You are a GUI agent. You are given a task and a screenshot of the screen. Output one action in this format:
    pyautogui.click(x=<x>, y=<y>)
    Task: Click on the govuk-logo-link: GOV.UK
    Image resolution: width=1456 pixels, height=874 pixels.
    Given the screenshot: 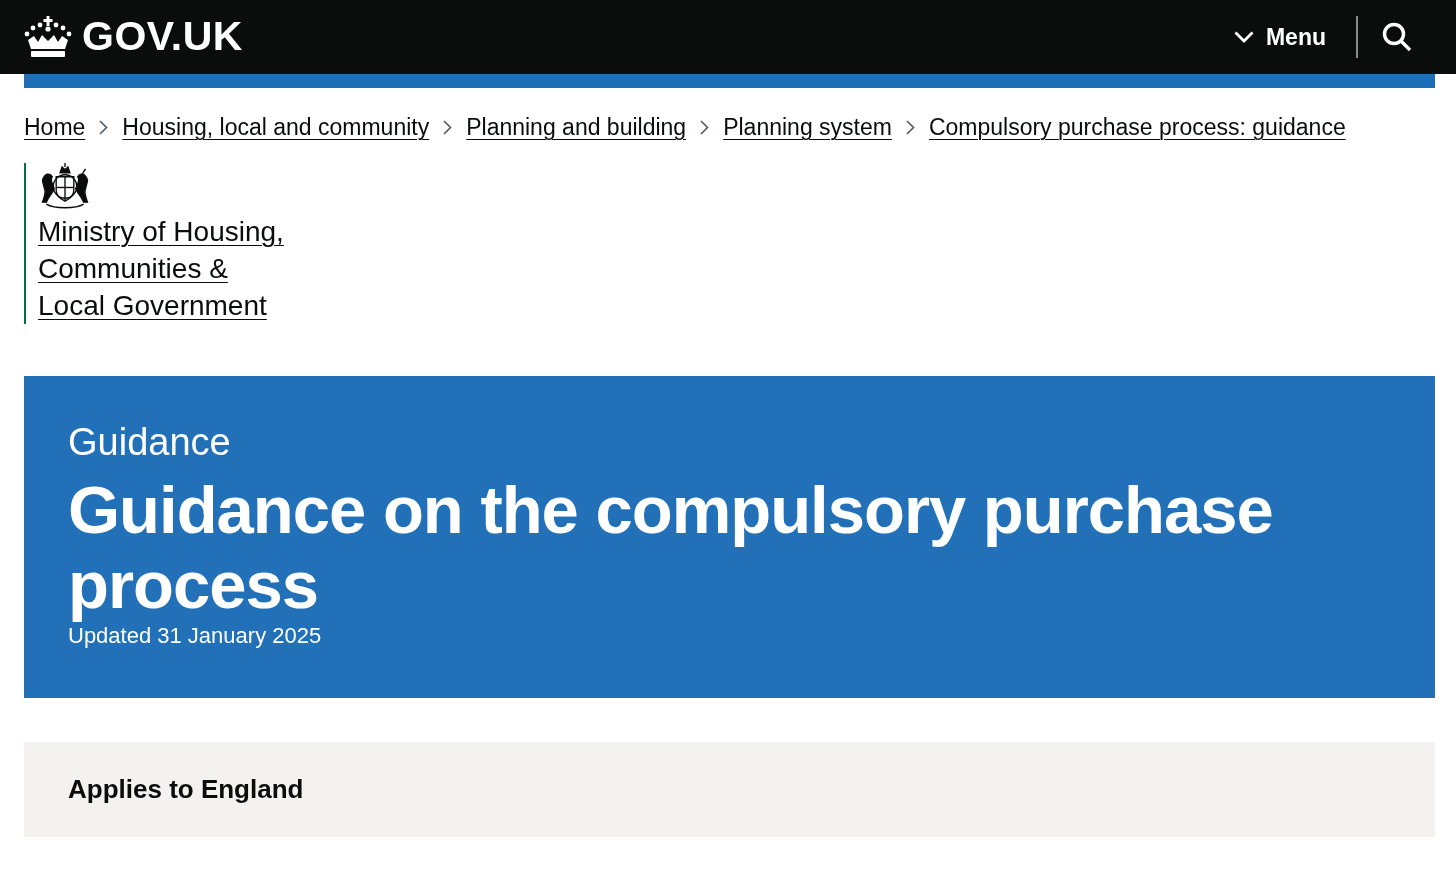 What is the action you would take?
    pyautogui.click(x=133, y=37)
    